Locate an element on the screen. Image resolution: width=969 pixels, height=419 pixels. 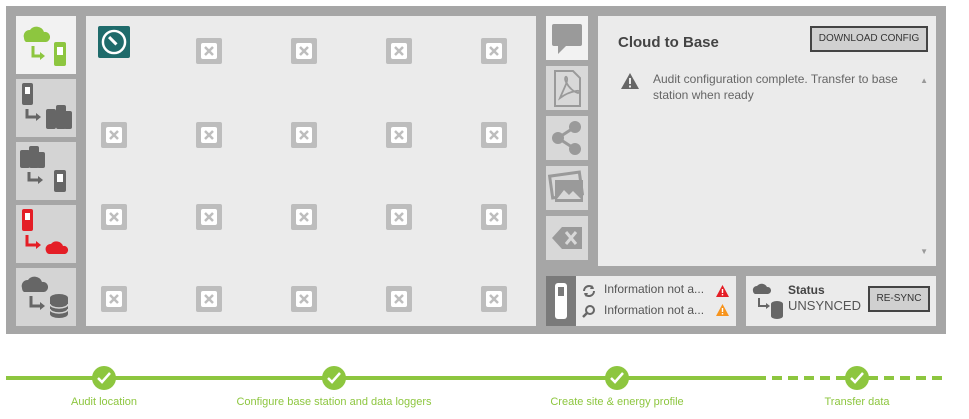
backspace-icon is located at coordinates (567, 238).